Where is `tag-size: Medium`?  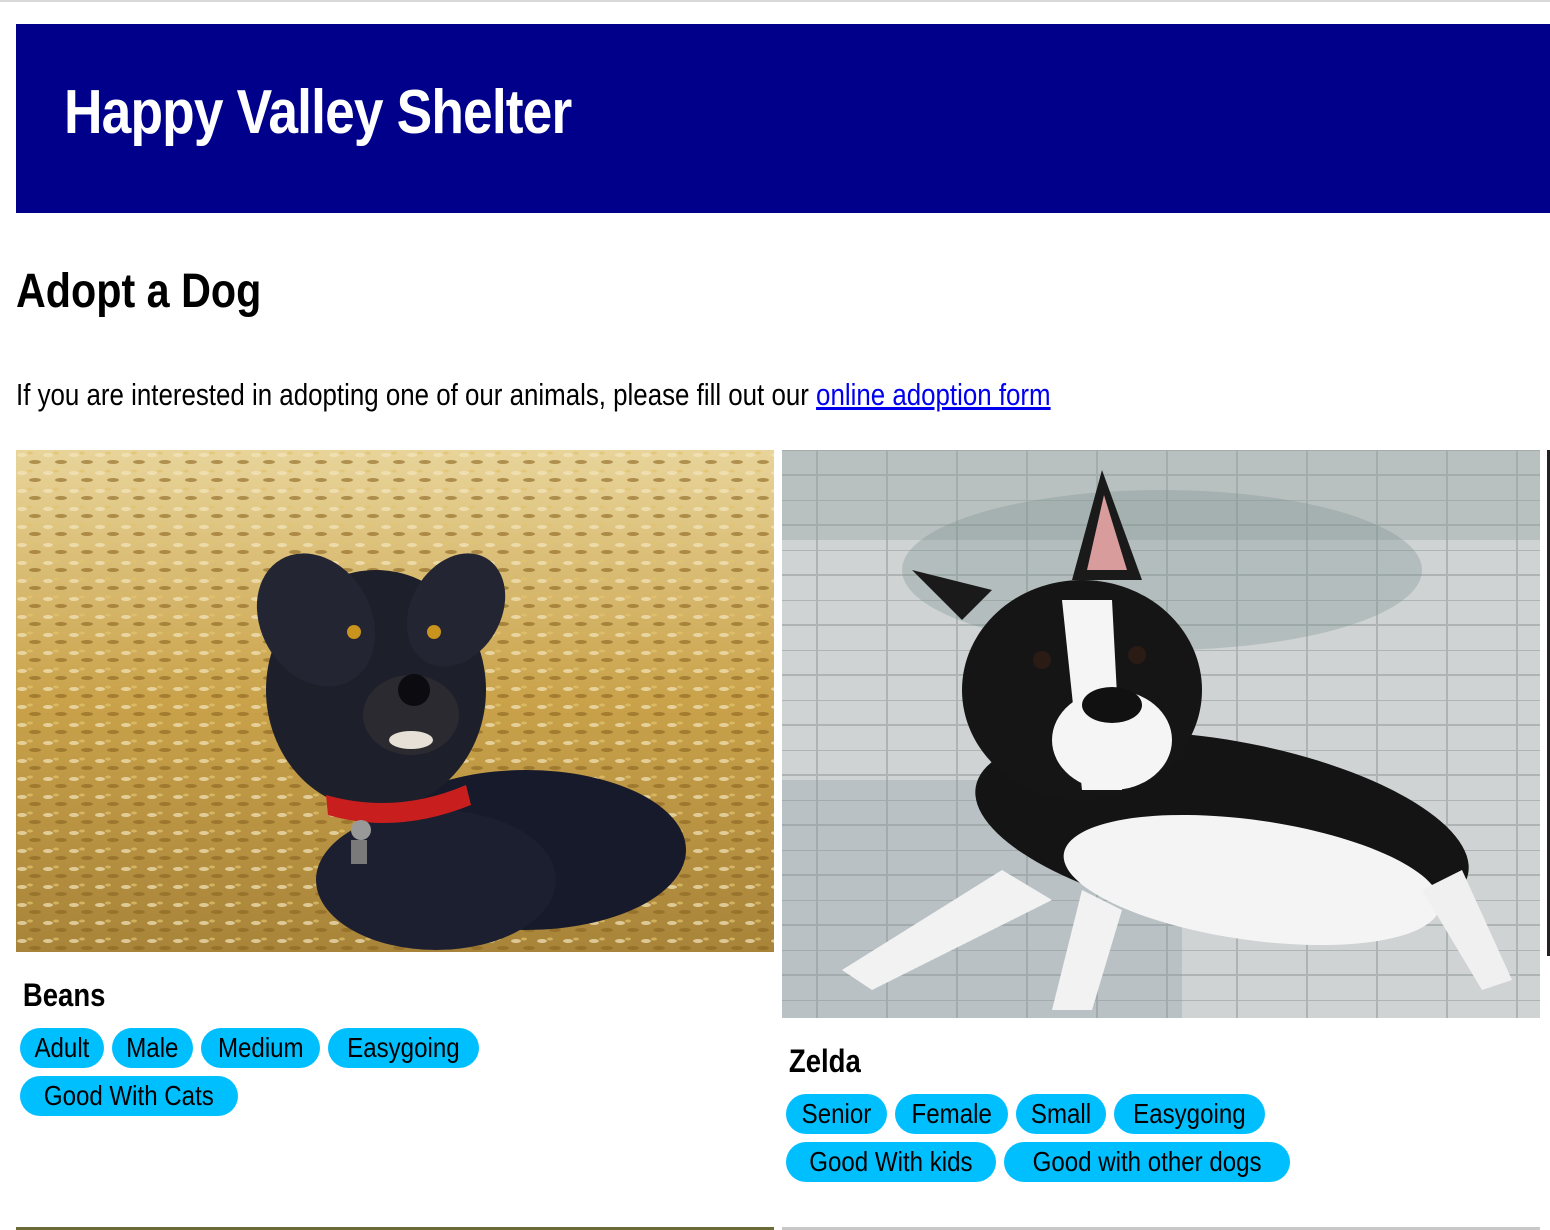 tag-size: Medium is located at coordinates (260, 1048).